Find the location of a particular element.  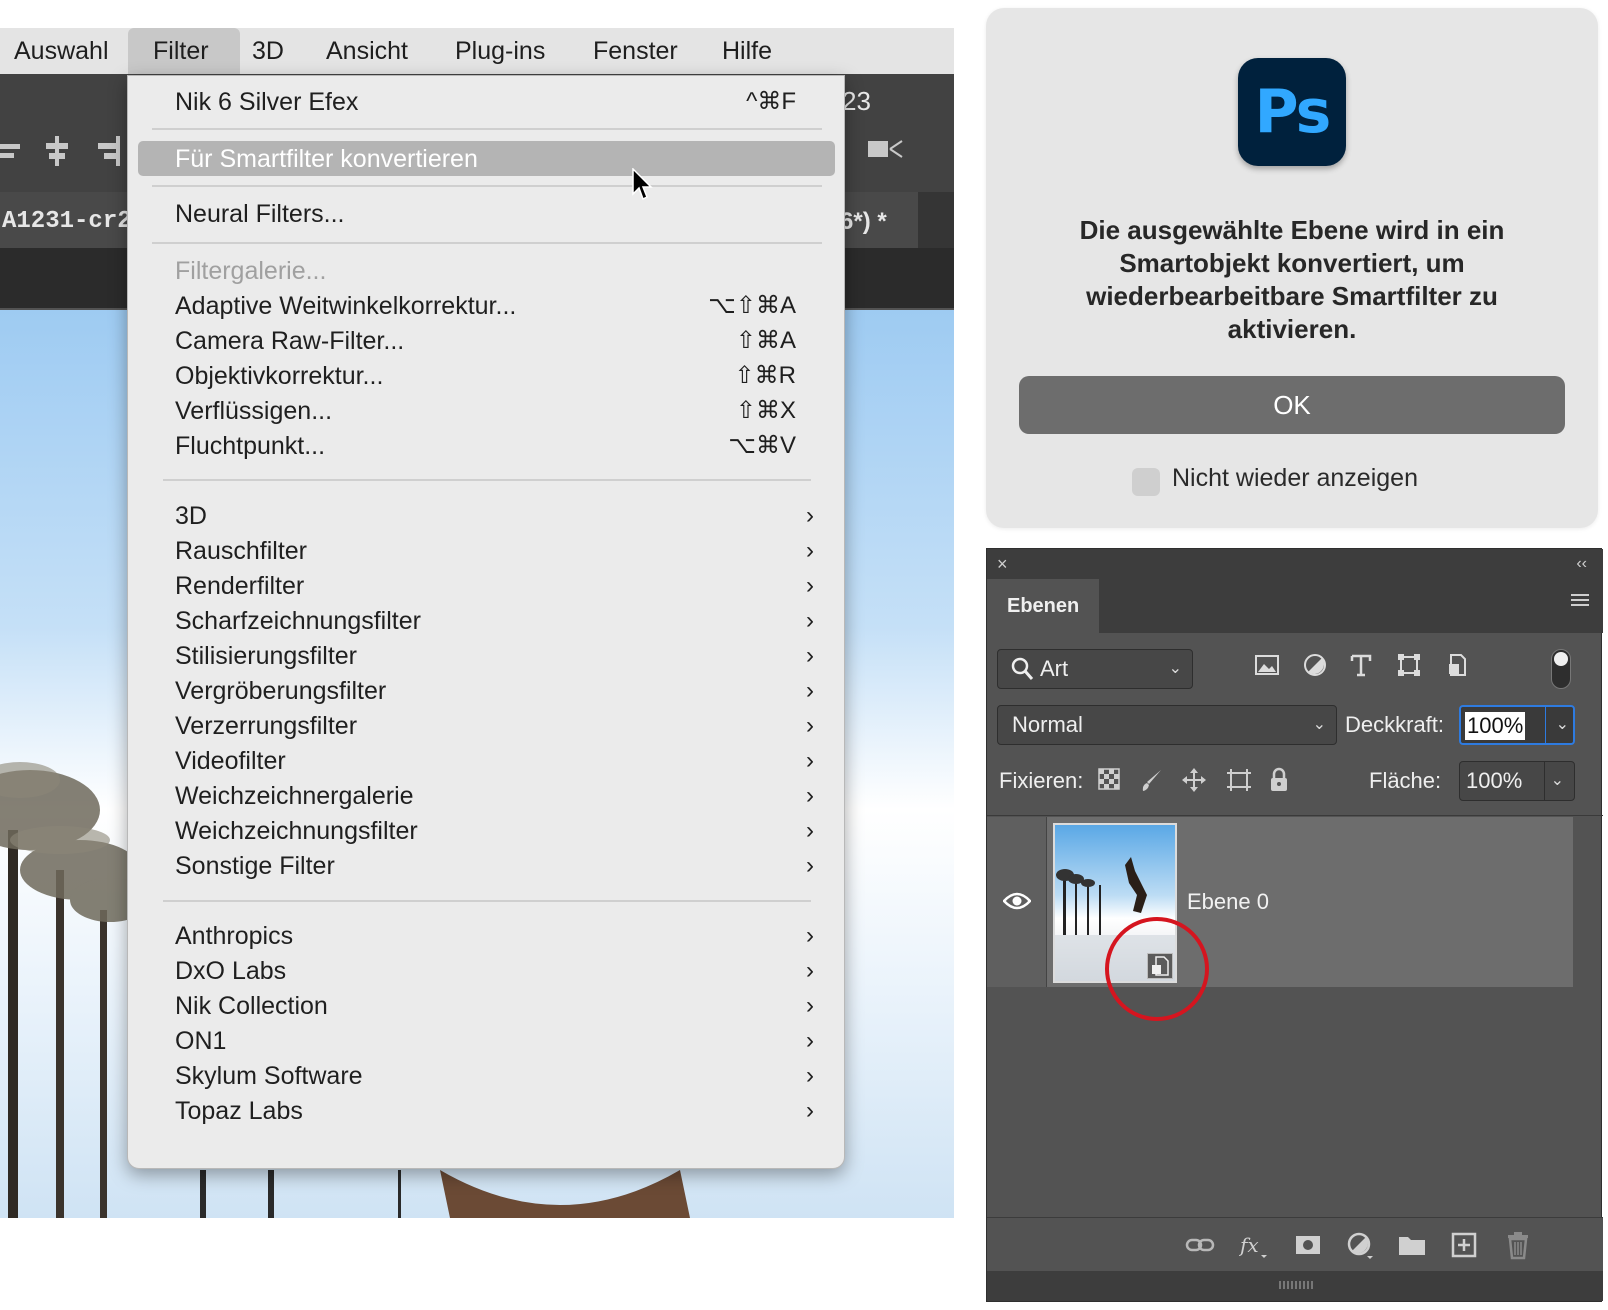

menu-item-nik-collection: Nik Collection › is located at coordinates (487, 1006).